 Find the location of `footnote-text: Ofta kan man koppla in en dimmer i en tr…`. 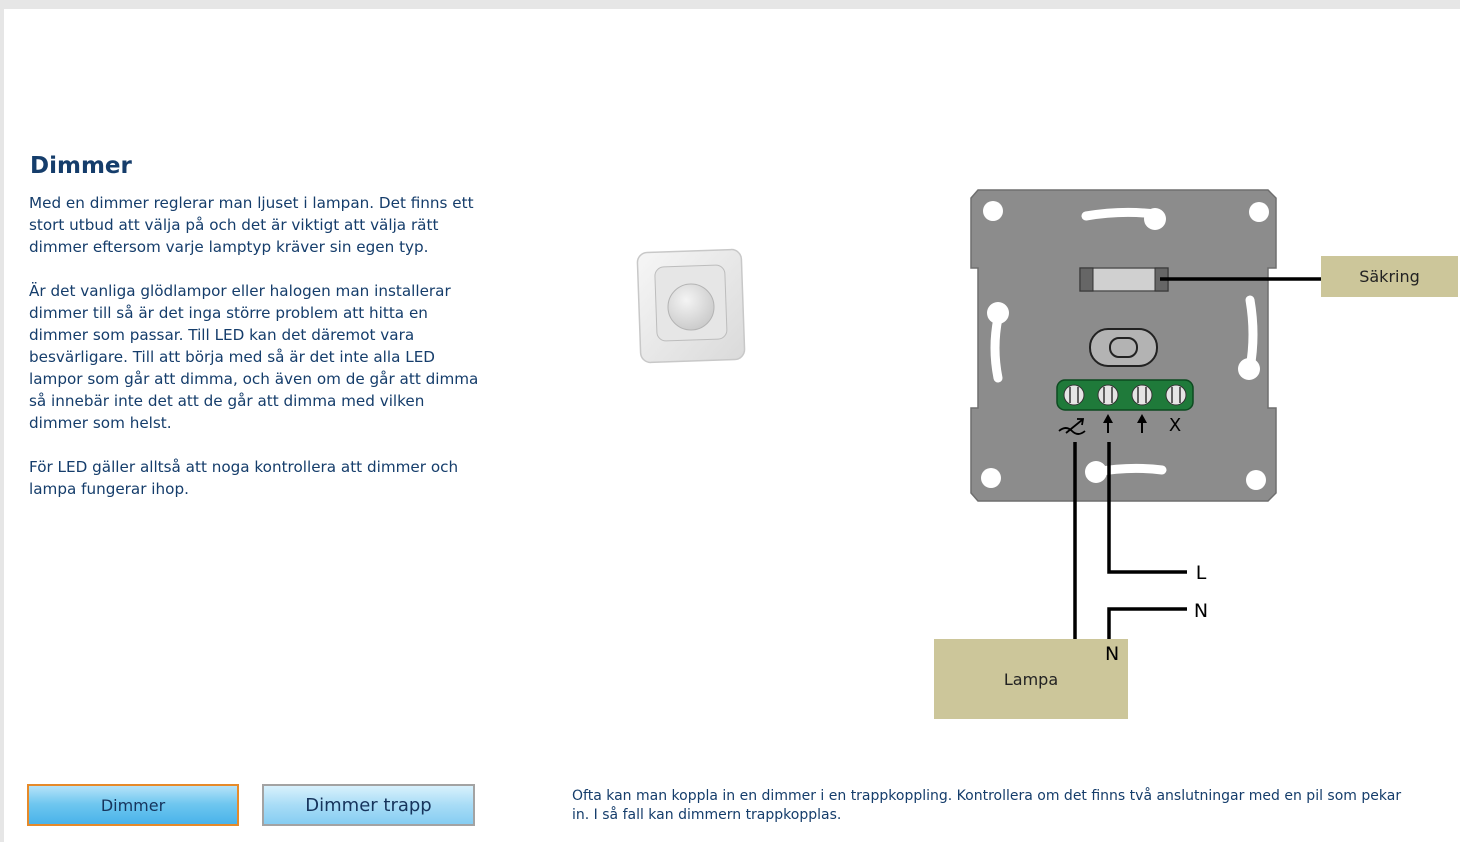

footnote-text: Ofta kan man koppla in en dimmer i en tr… is located at coordinates (987, 805).